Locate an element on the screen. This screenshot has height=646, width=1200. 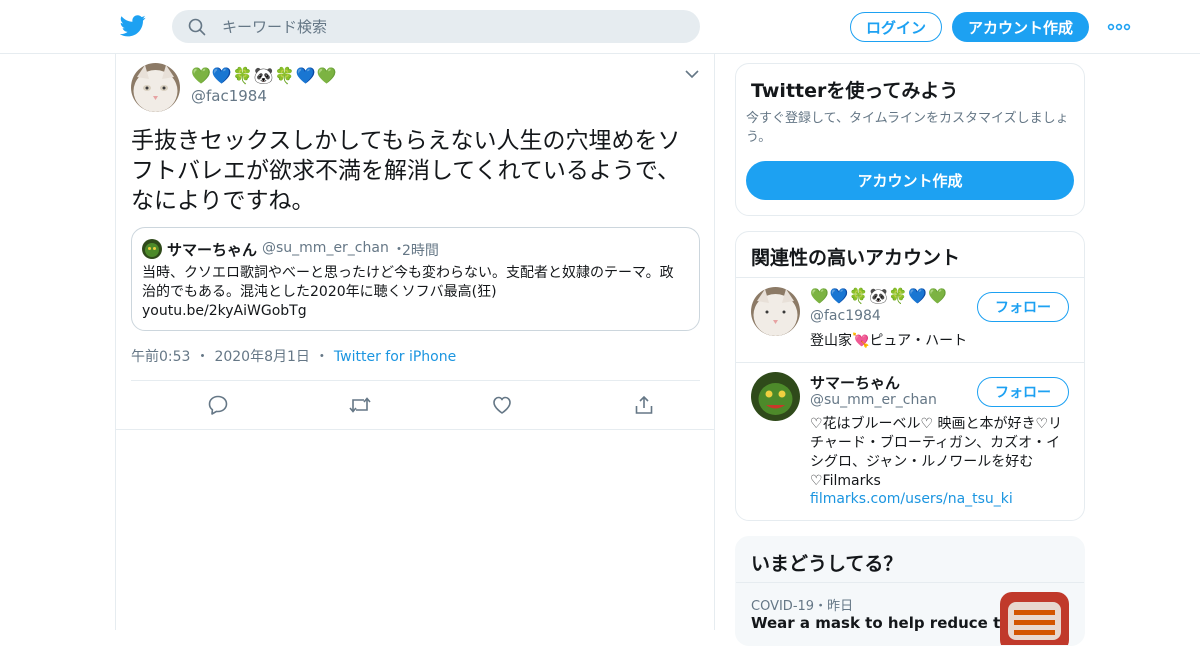
quoted-avatar is located at coordinates (152, 249).